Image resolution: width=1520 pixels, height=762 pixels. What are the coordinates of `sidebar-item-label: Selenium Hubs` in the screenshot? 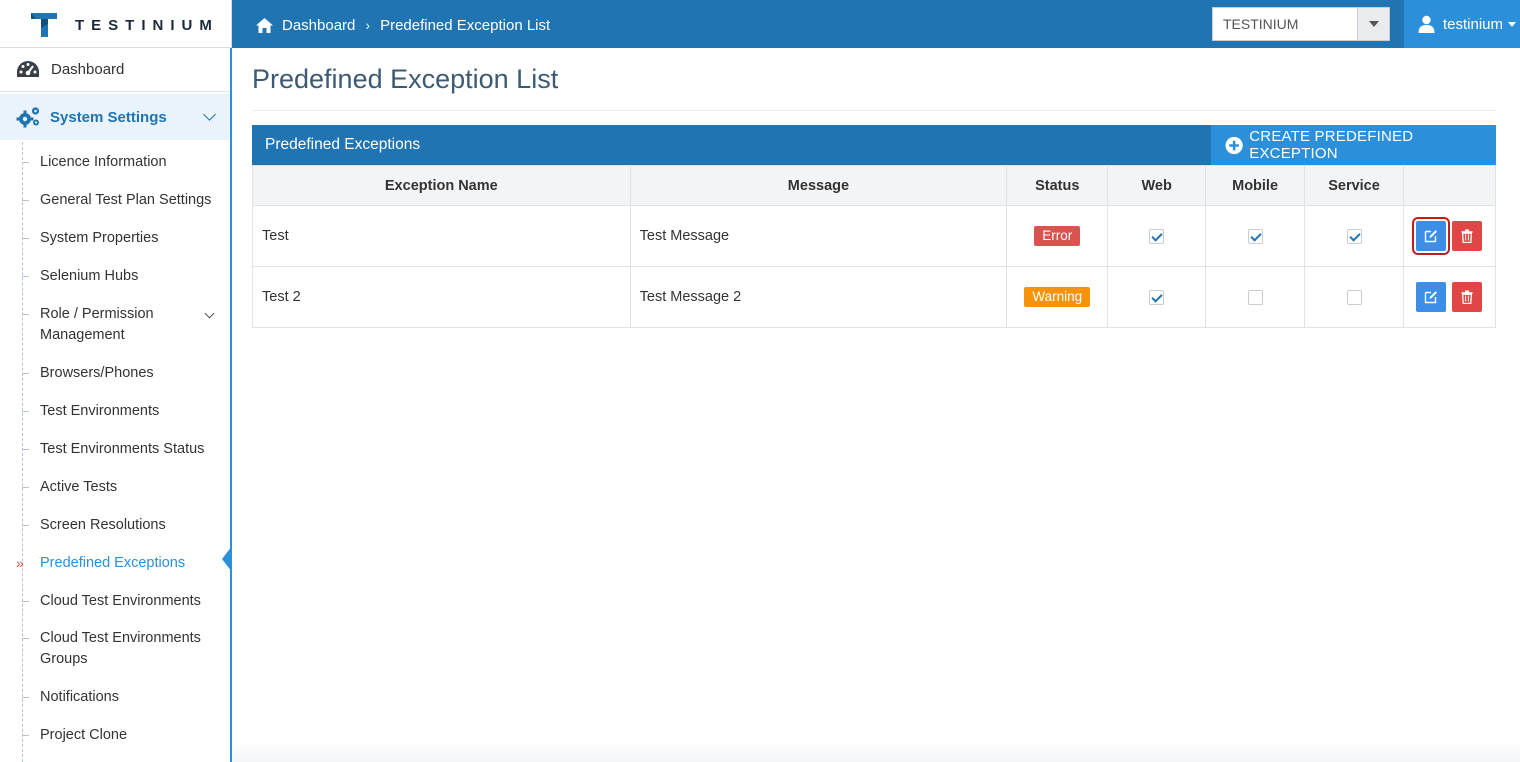 It's located at (89, 276).